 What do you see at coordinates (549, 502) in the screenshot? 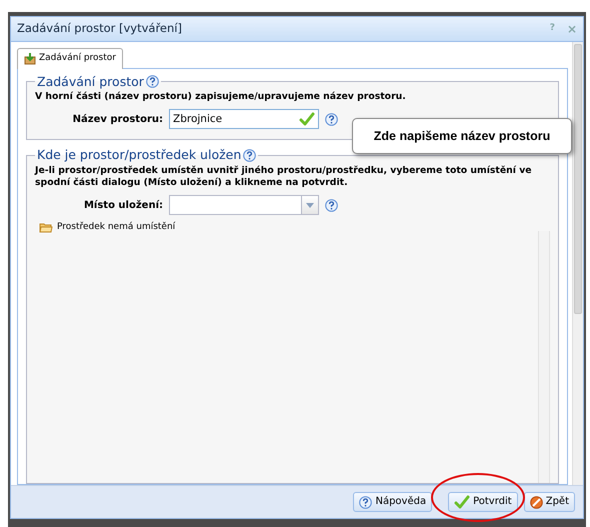
I see `back-button: Zpět` at bounding box center [549, 502].